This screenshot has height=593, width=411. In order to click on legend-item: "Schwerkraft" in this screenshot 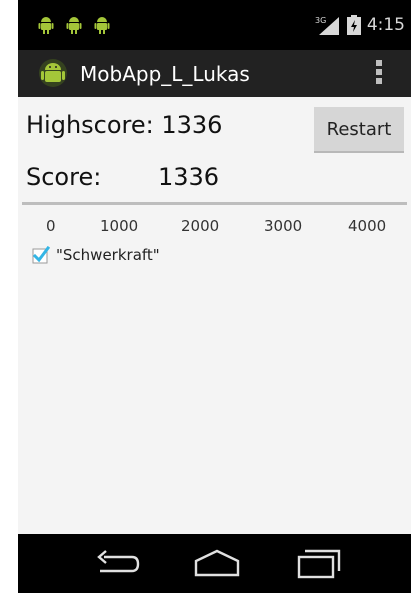, I will do `click(96, 255)`.